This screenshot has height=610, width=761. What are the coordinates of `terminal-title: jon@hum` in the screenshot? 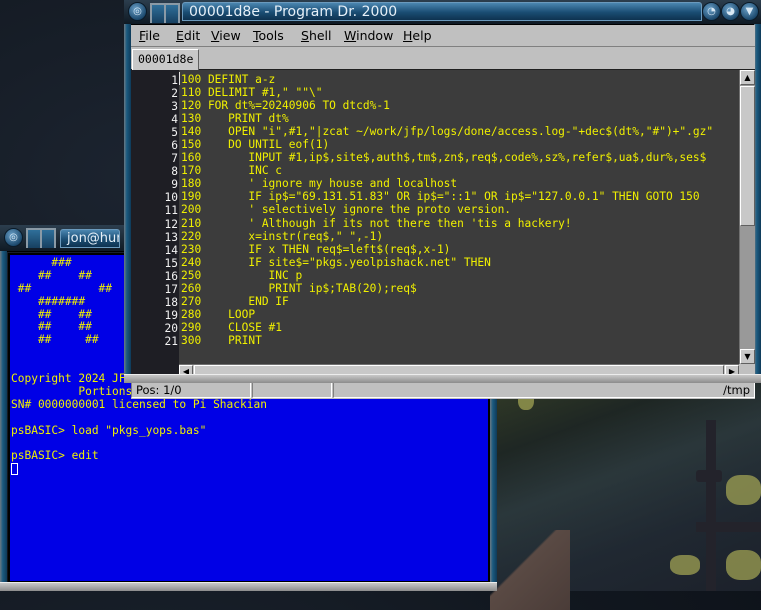 It's located at (90, 238).